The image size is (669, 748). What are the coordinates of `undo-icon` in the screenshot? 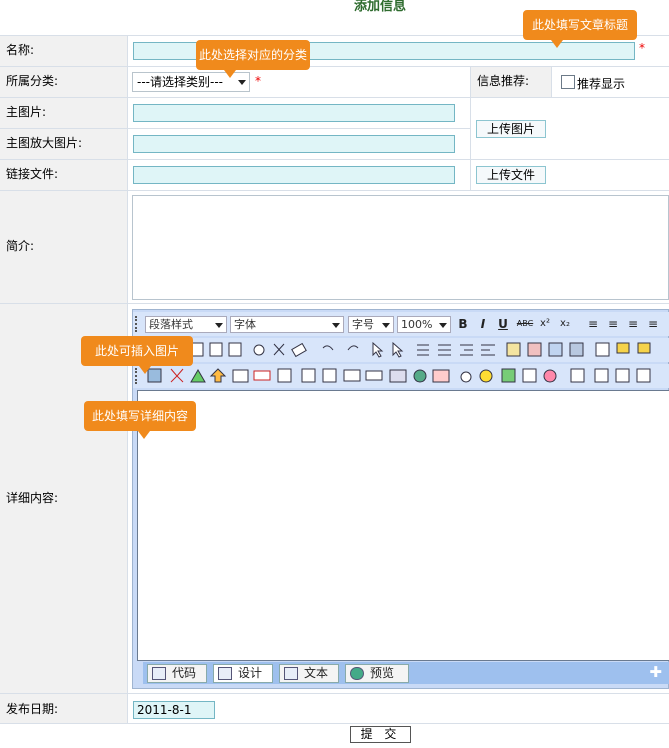 It's located at (328, 348).